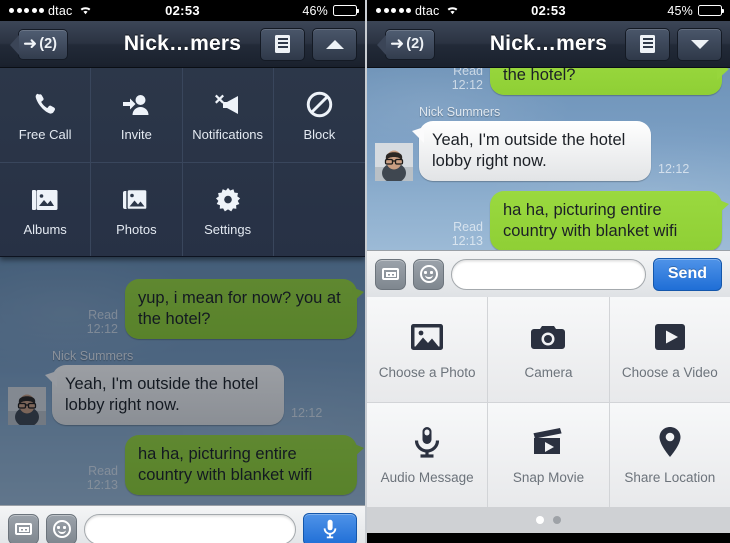  I want to click on attachment-tray-row: Audio Message Snap Movie Share Location, so click(548, 454).